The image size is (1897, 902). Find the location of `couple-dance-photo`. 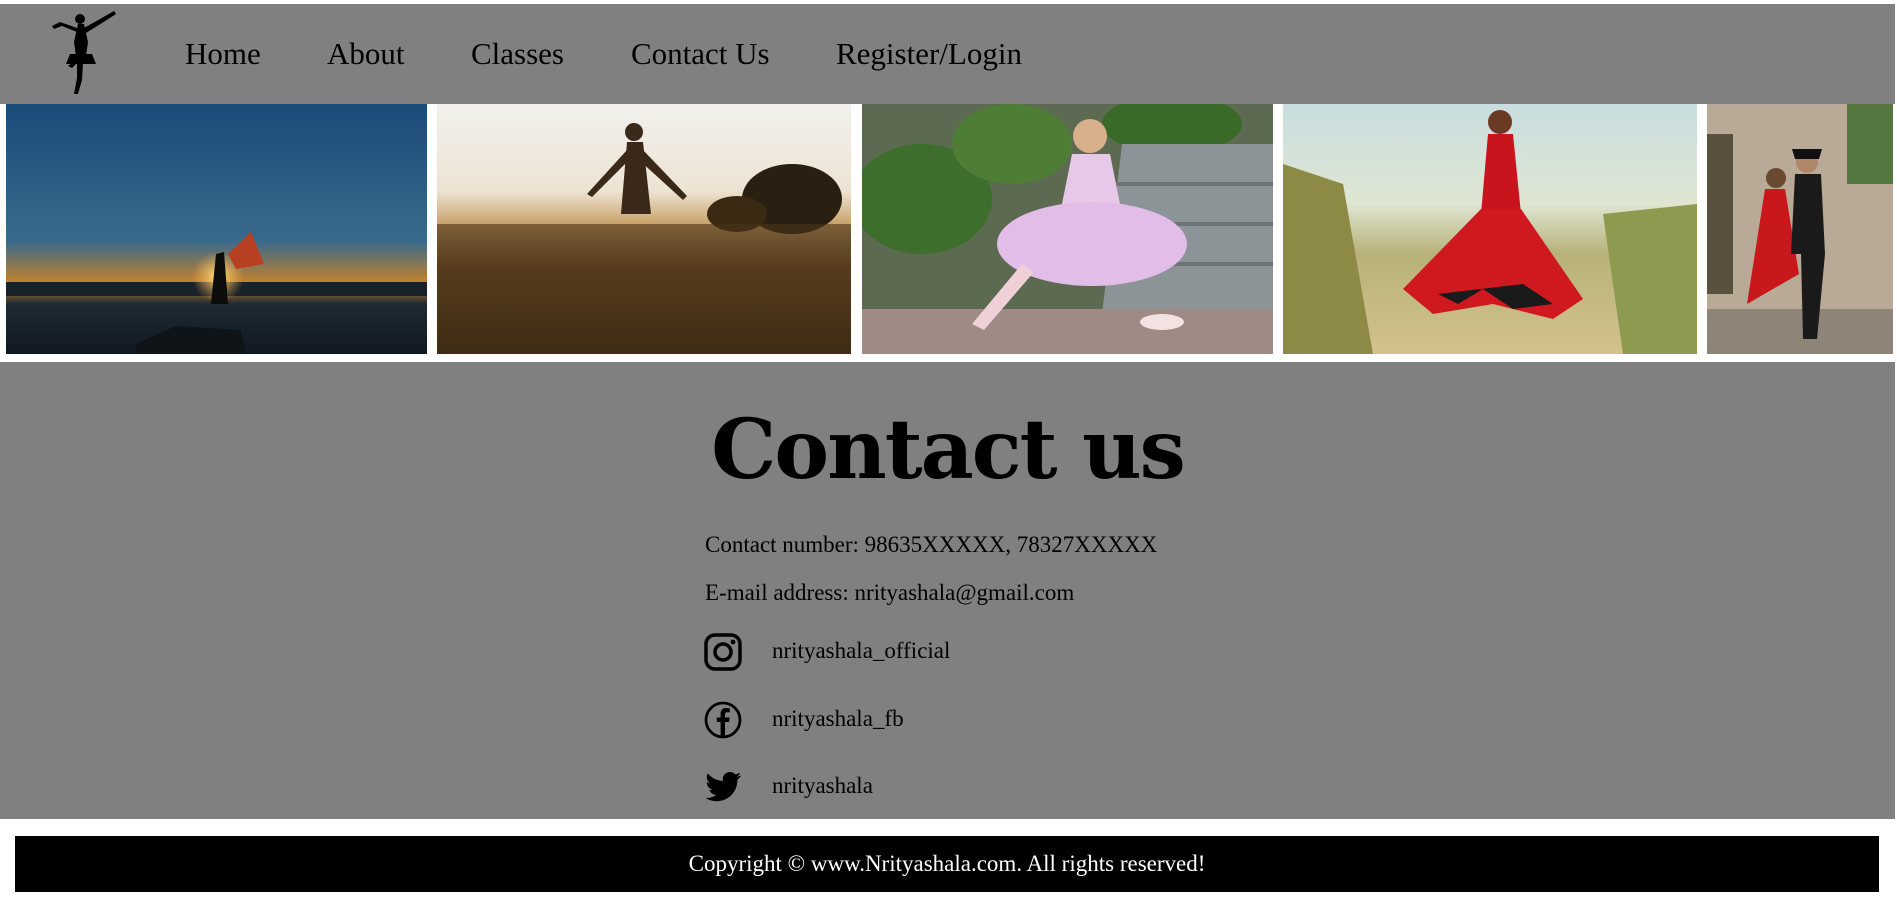

couple-dance-photo is located at coordinates (1800, 229).